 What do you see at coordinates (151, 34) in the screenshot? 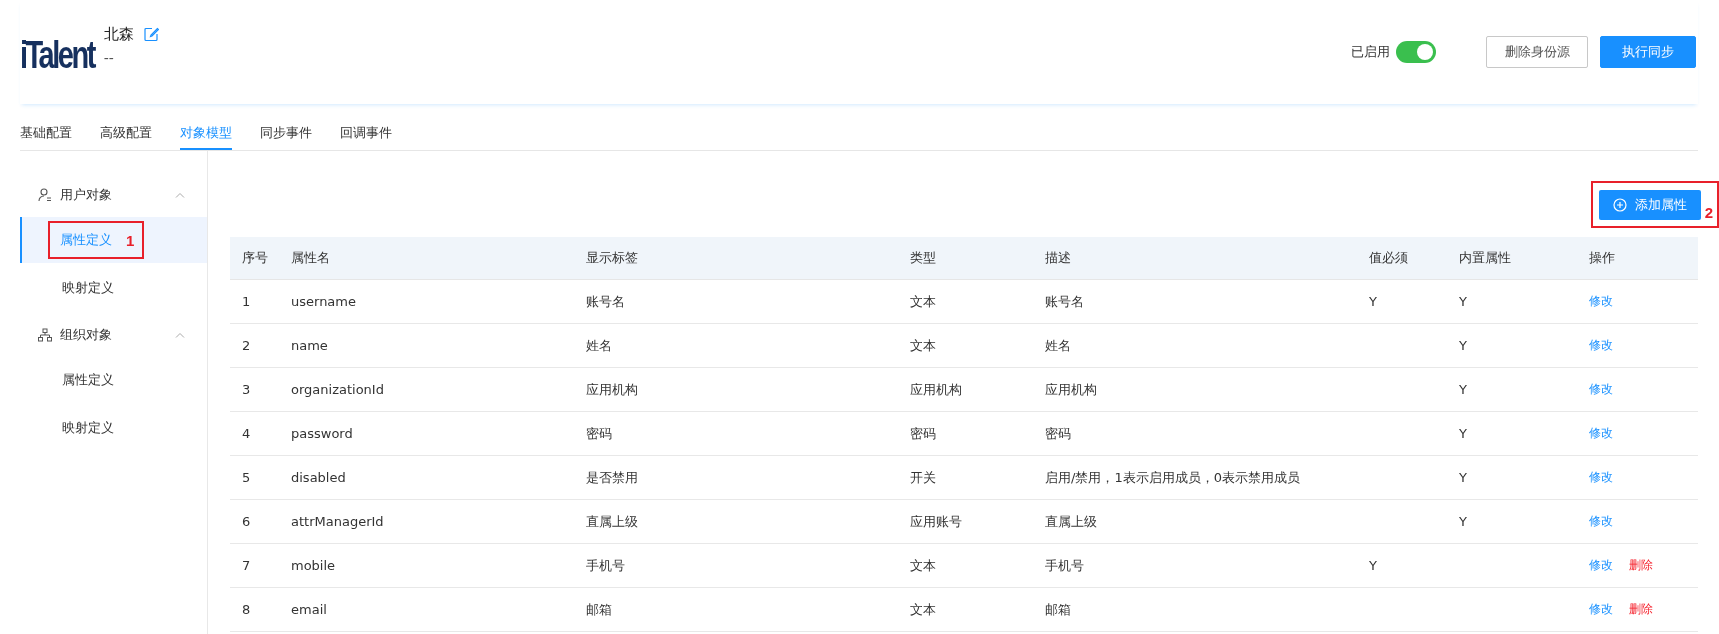
I see `edit-icon` at bounding box center [151, 34].